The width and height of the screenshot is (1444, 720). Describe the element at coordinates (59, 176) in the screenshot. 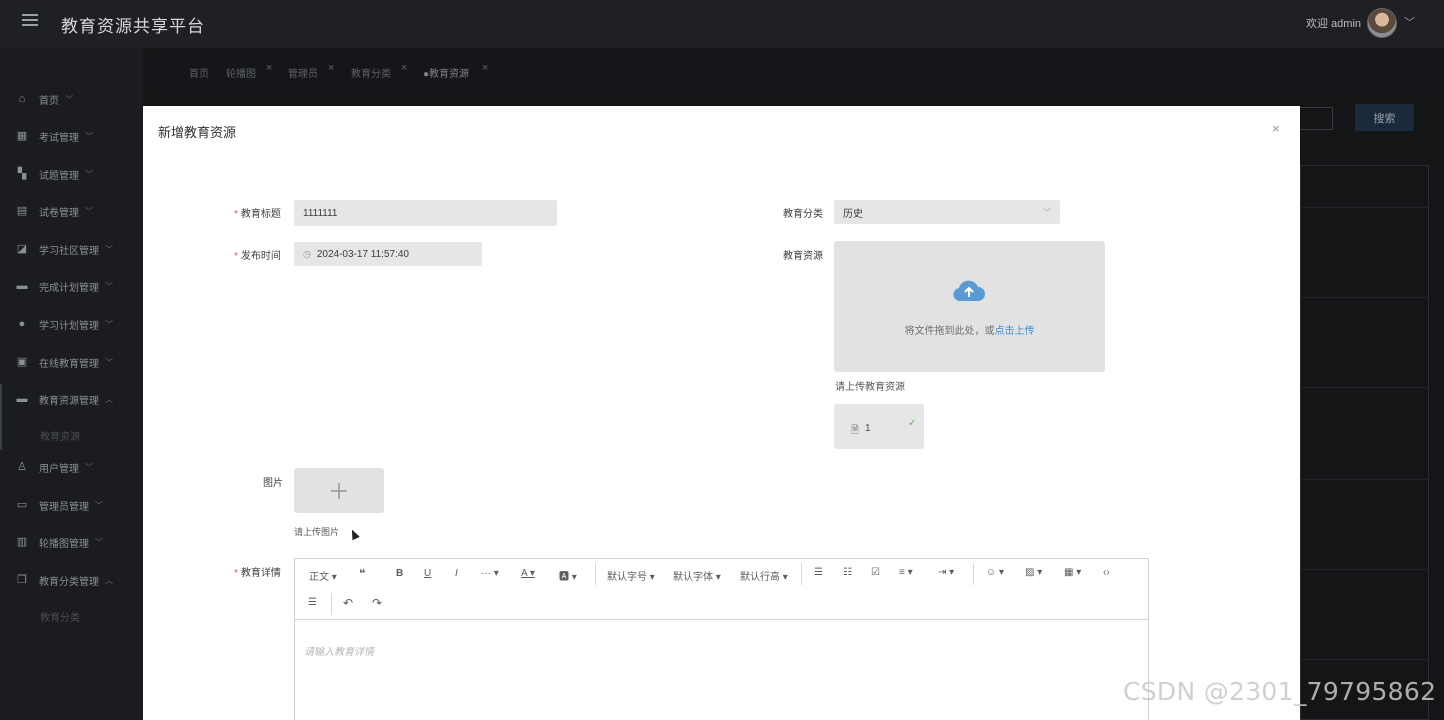

I see `sidebar-item-label: 试题管理` at that location.